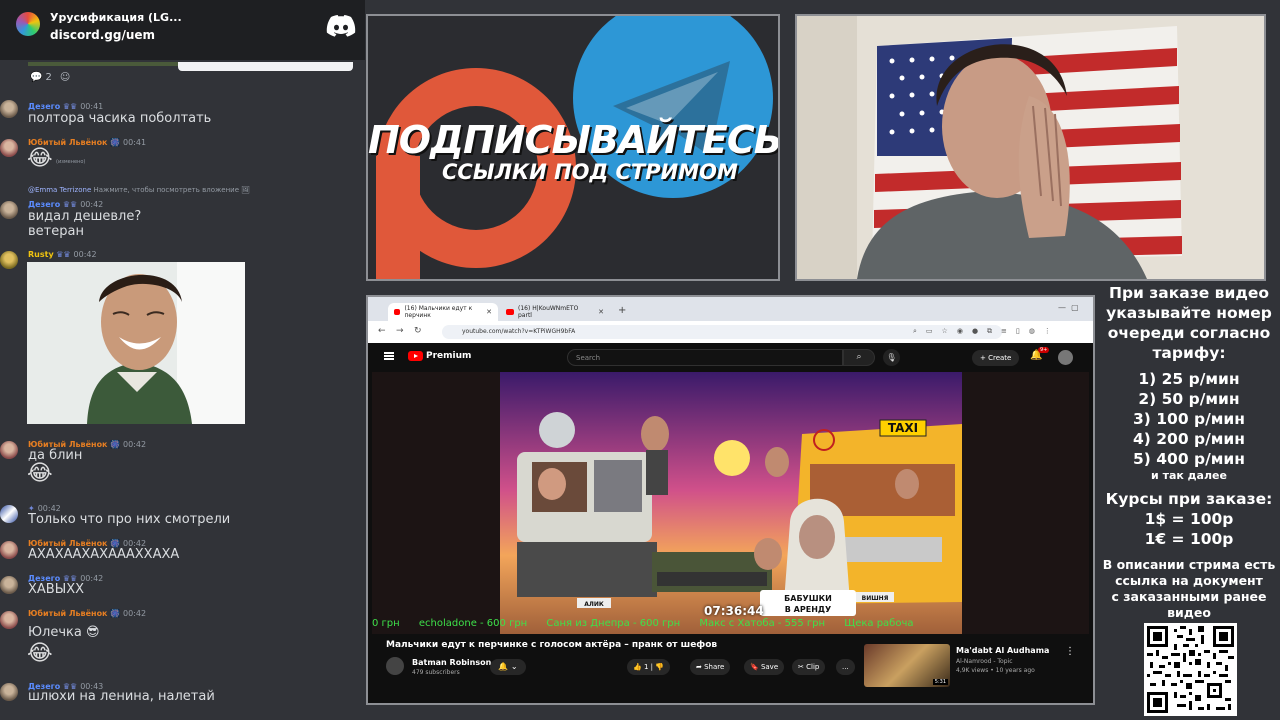 This screenshot has width=1280, height=720. I want to click on duration-badge: 5:31, so click(940, 682).